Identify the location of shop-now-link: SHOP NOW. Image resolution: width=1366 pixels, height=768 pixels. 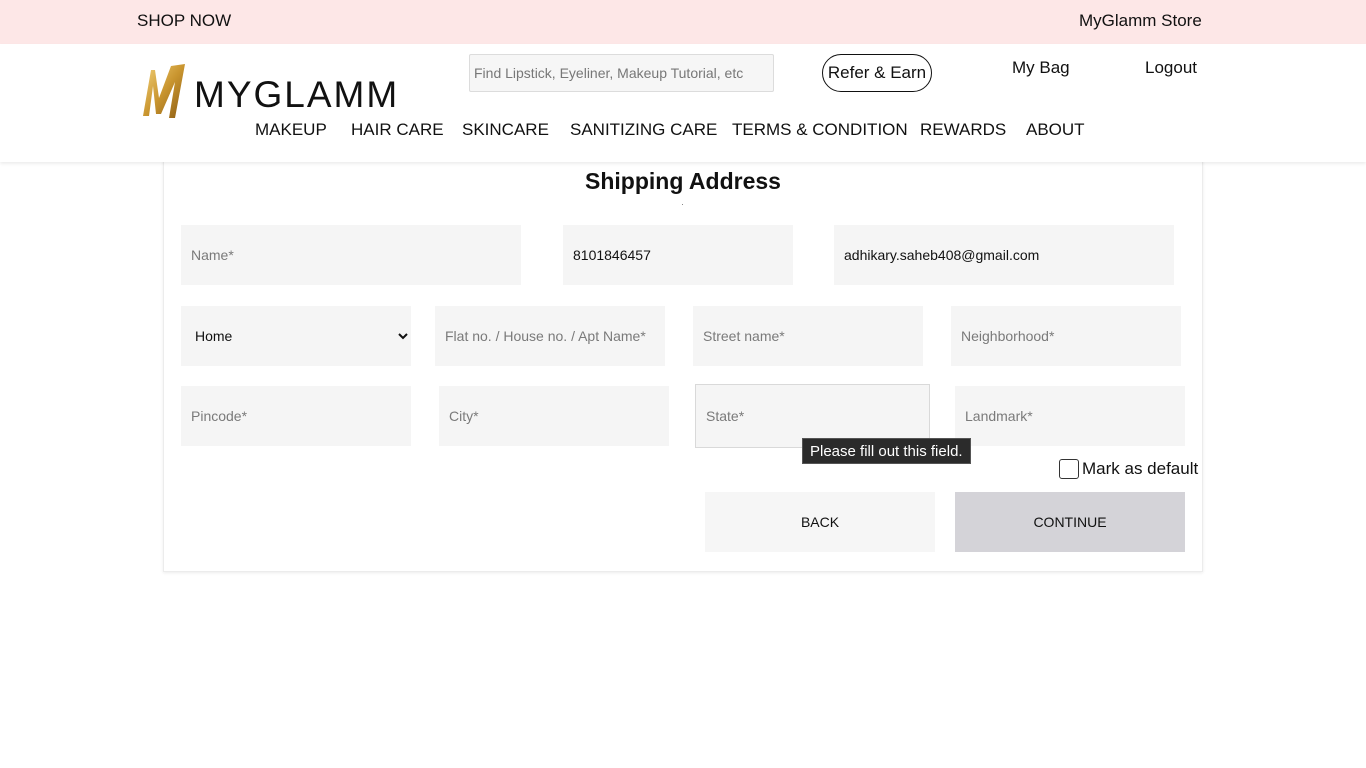
(184, 21).